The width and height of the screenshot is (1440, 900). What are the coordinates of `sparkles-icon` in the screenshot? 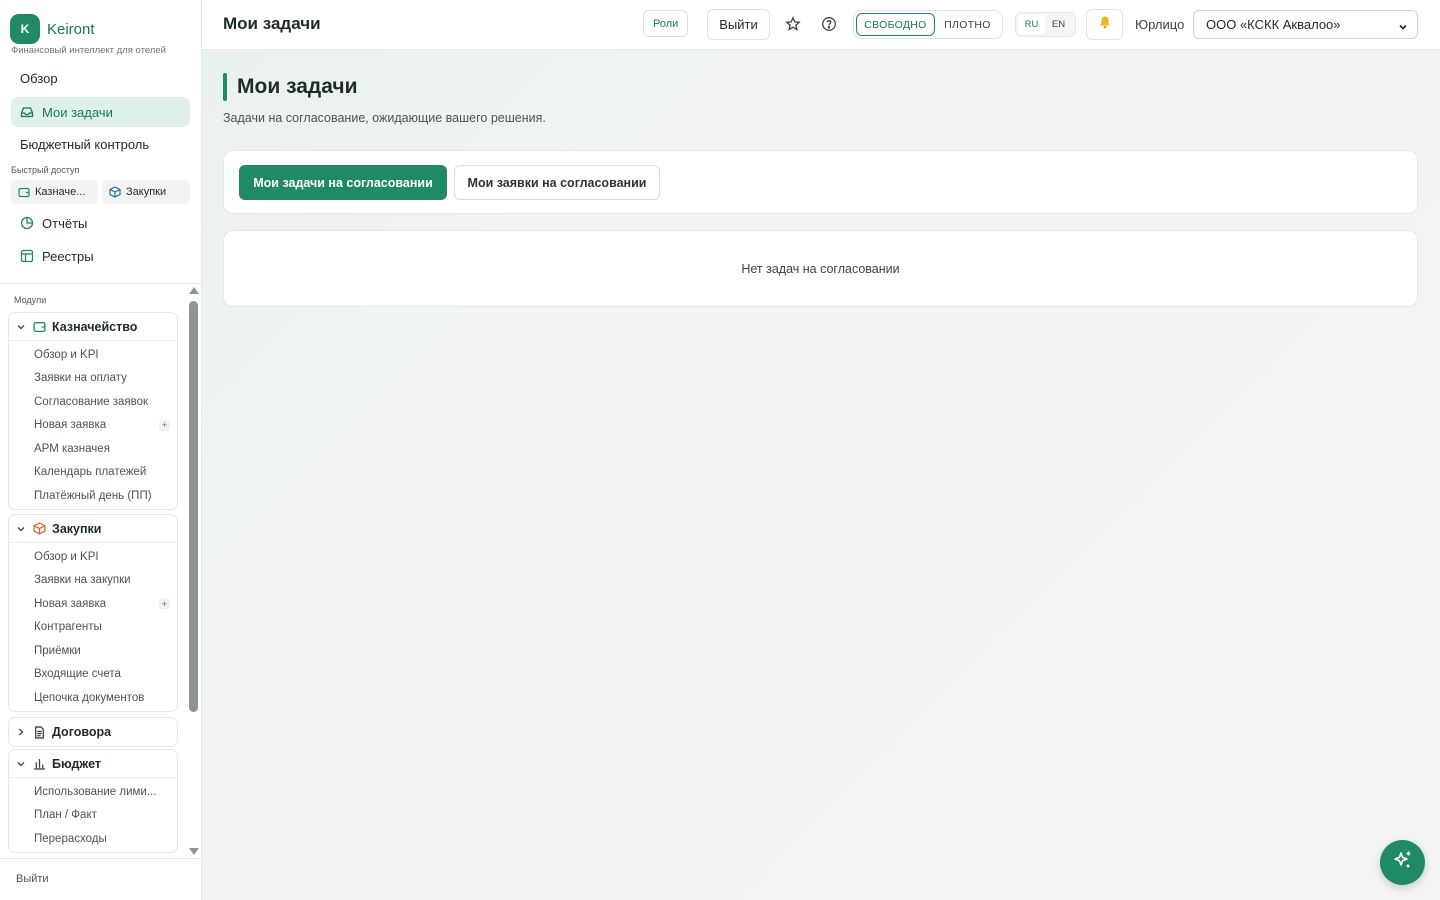 It's located at (1403, 862).